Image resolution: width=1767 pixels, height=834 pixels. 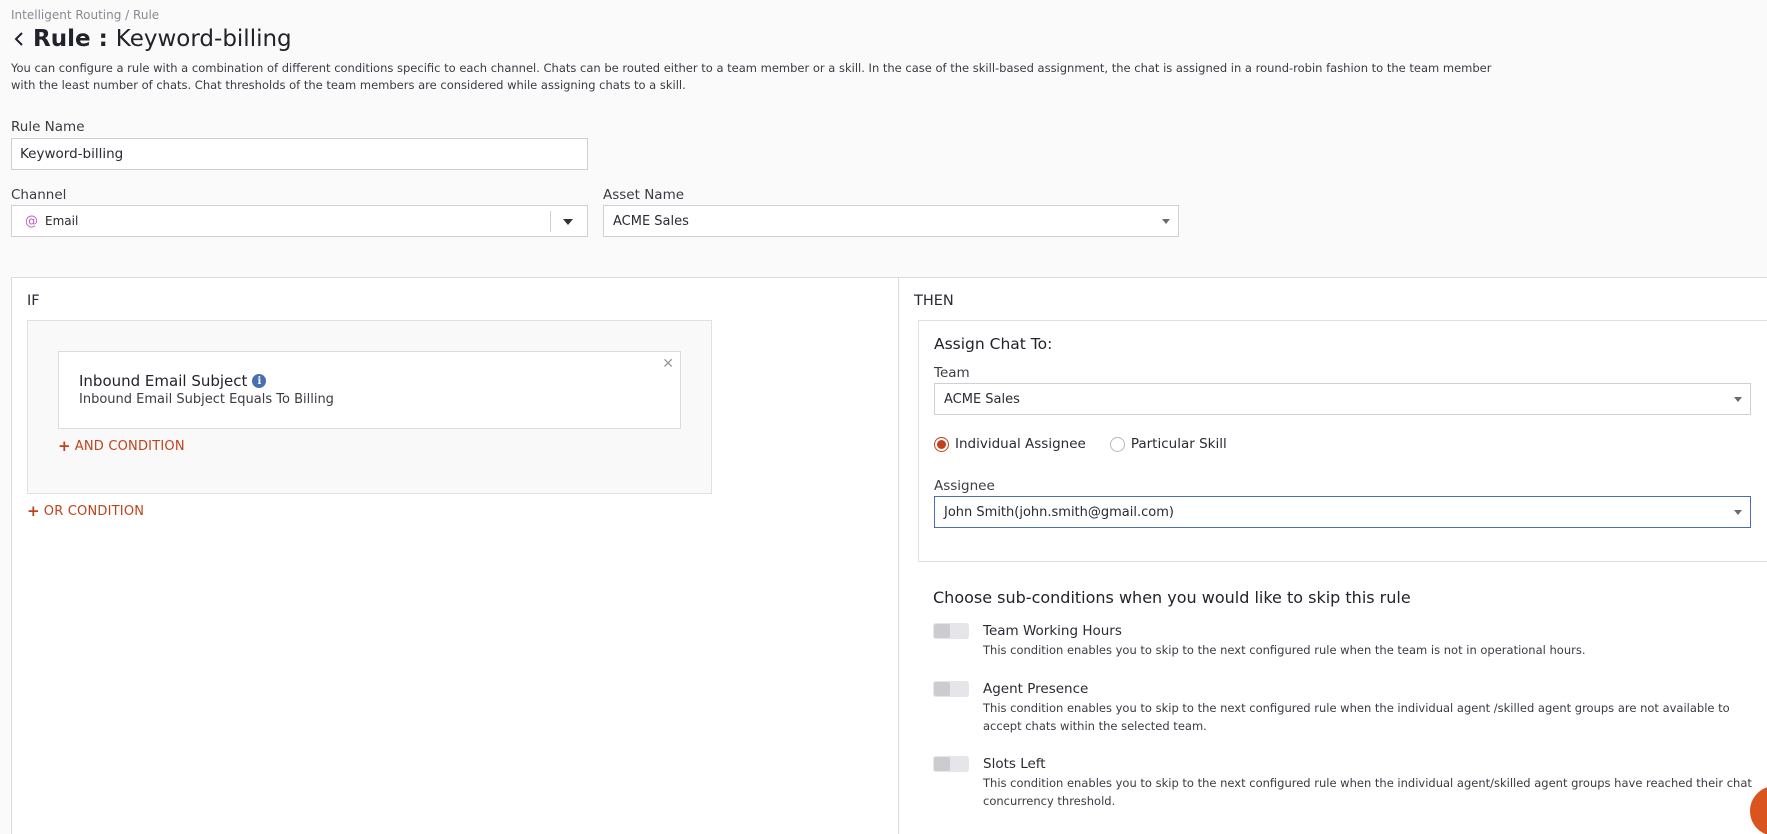 What do you see at coordinates (163, 381) in the screenshot?
I see `condition-title-text: Inbound Email Subject` at bounding box center [163, 381].